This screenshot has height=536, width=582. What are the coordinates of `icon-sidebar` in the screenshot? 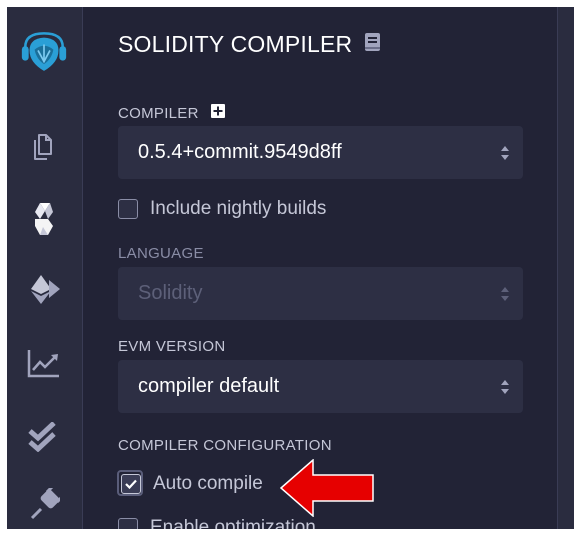 It's located at (45, 268).